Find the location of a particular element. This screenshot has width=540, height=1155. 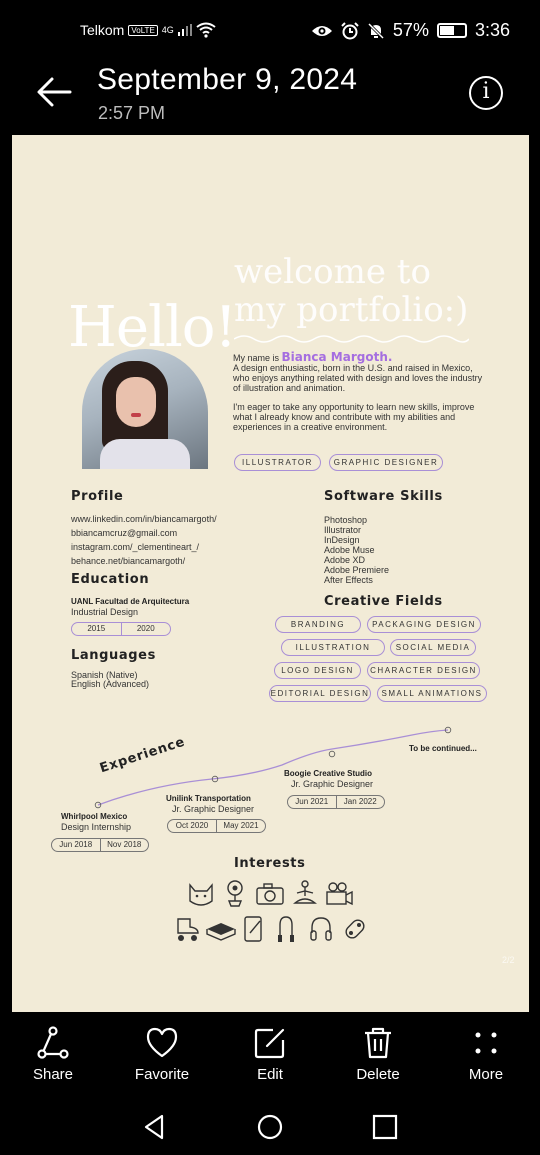

battery-icon is located at coordinates (451, 30).